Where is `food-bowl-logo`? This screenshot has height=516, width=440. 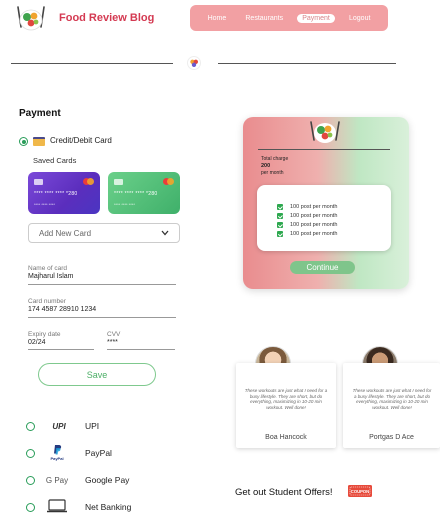
food-bowl-logo is located at coordinates (31, 18).